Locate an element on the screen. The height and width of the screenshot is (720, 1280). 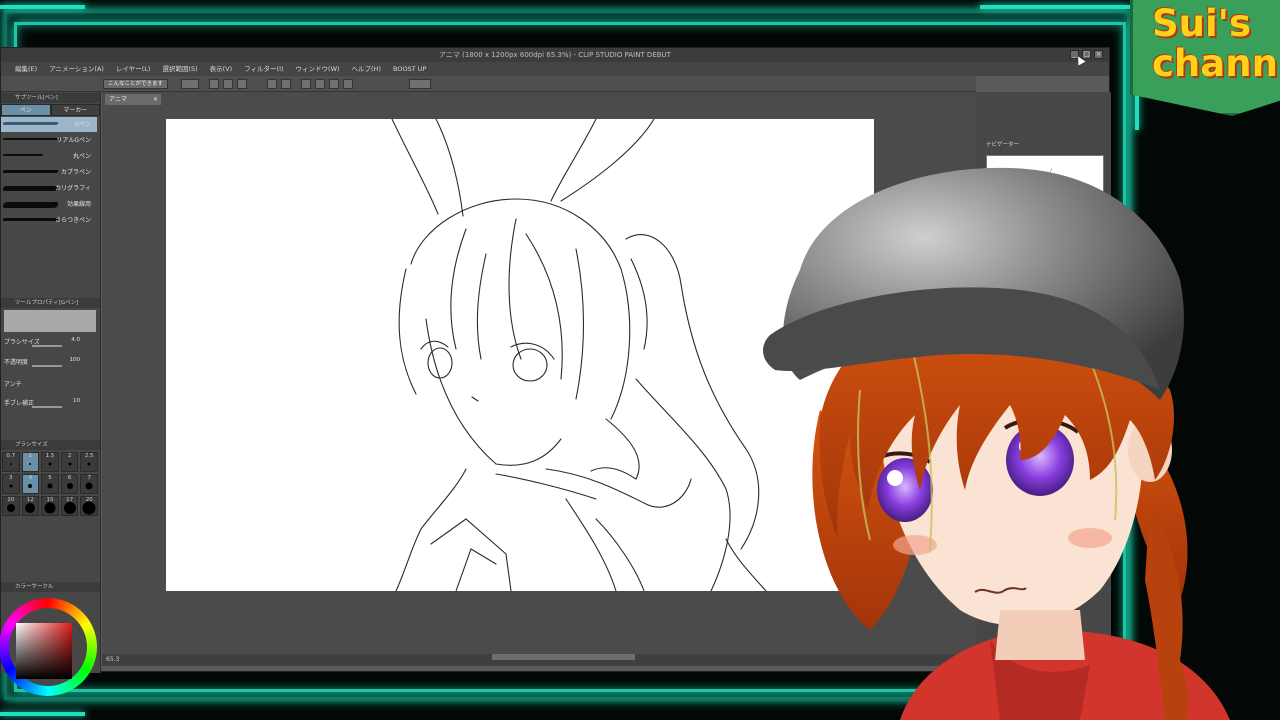
size-preset: 15 is located at coordinates (50, 506).